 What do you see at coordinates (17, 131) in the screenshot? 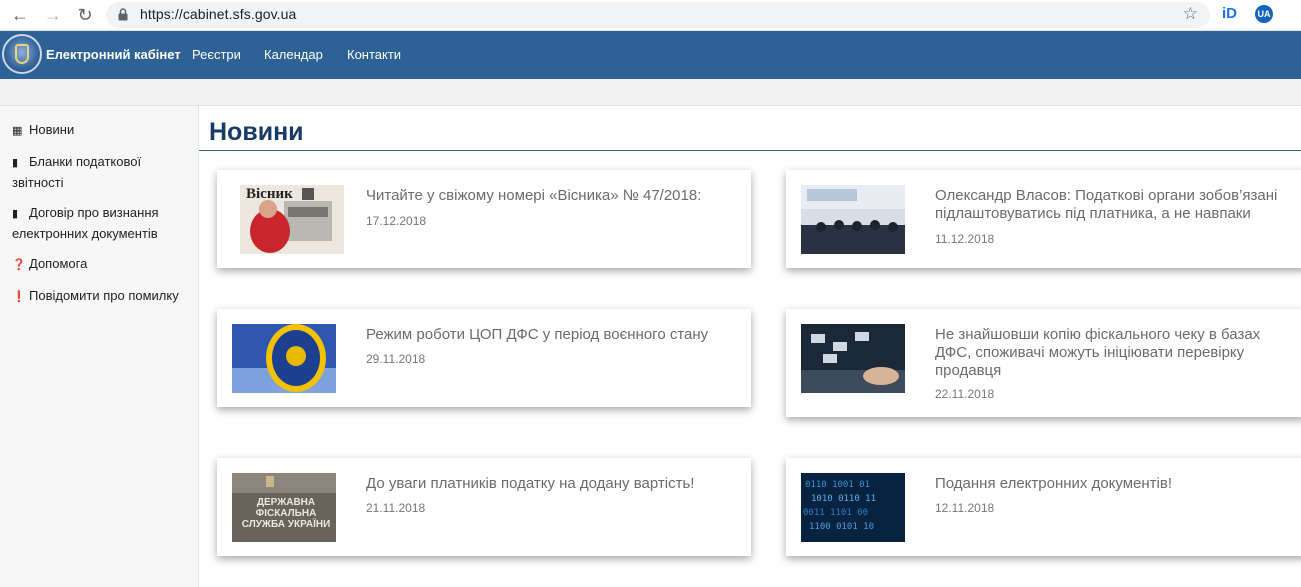
I see `newspaper-icon: ▦` at bounding box center [17, 131].